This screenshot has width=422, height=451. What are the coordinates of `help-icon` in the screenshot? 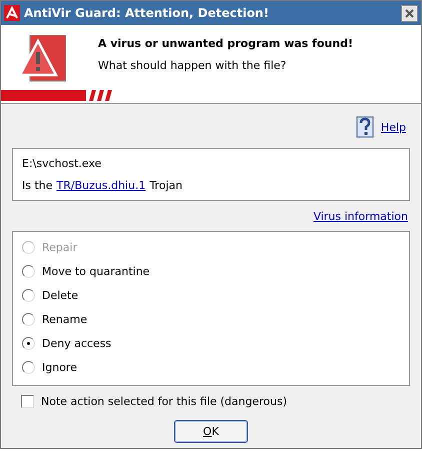 It's located at (364, 127).